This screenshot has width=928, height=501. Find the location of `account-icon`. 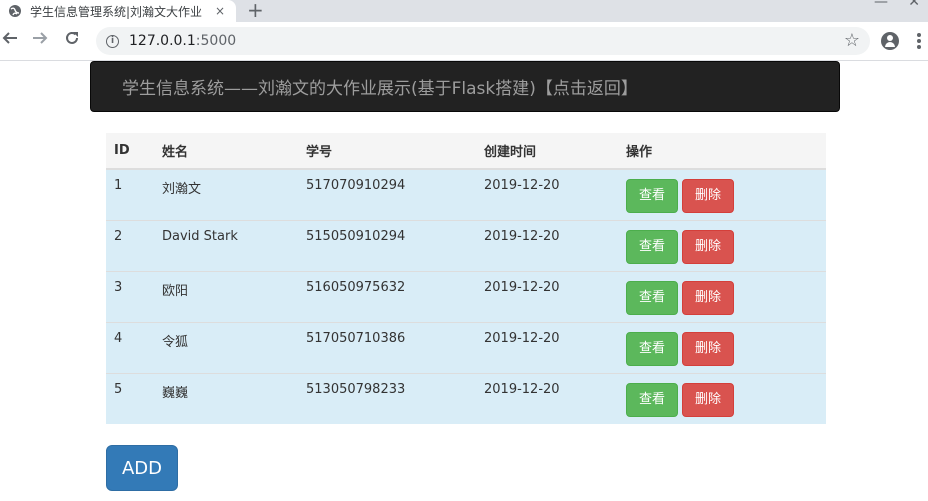

account-icon is located at coordinates (890, 41).